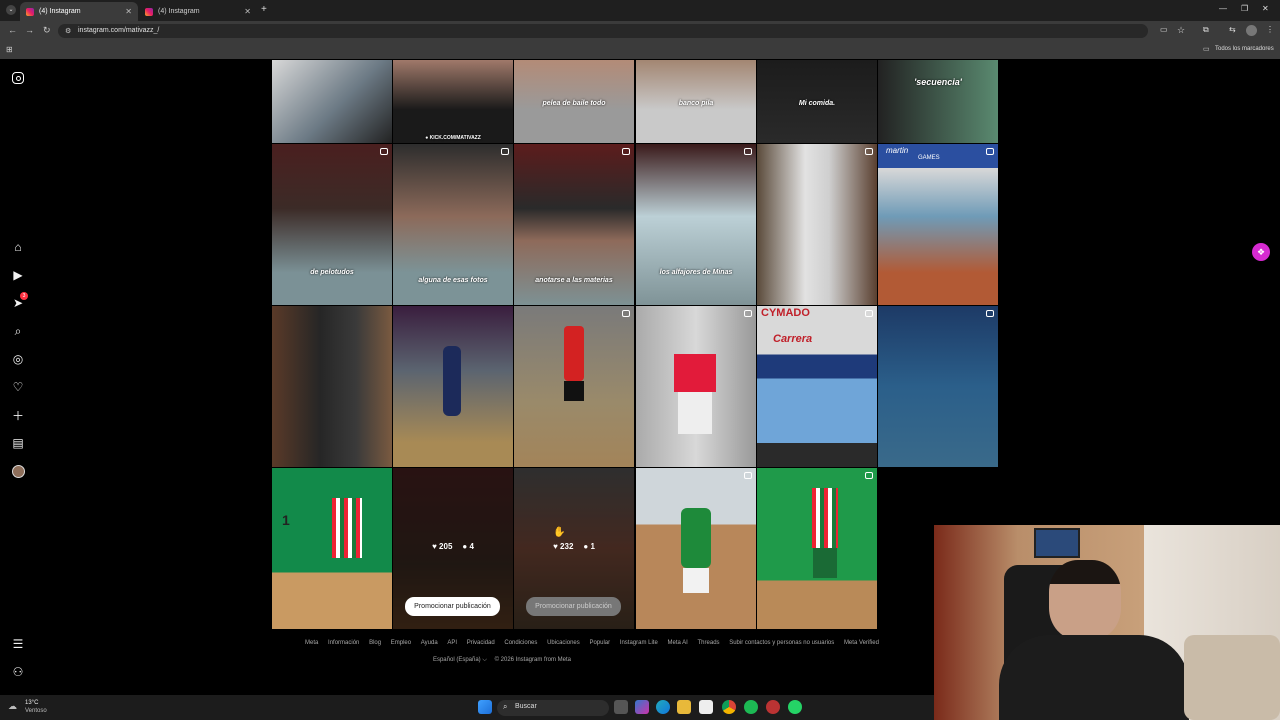 This screenshot has width=1280, height=720. Describe the element at coordinates (706, 707) in the screenshot. I see `store-icon` at that location.